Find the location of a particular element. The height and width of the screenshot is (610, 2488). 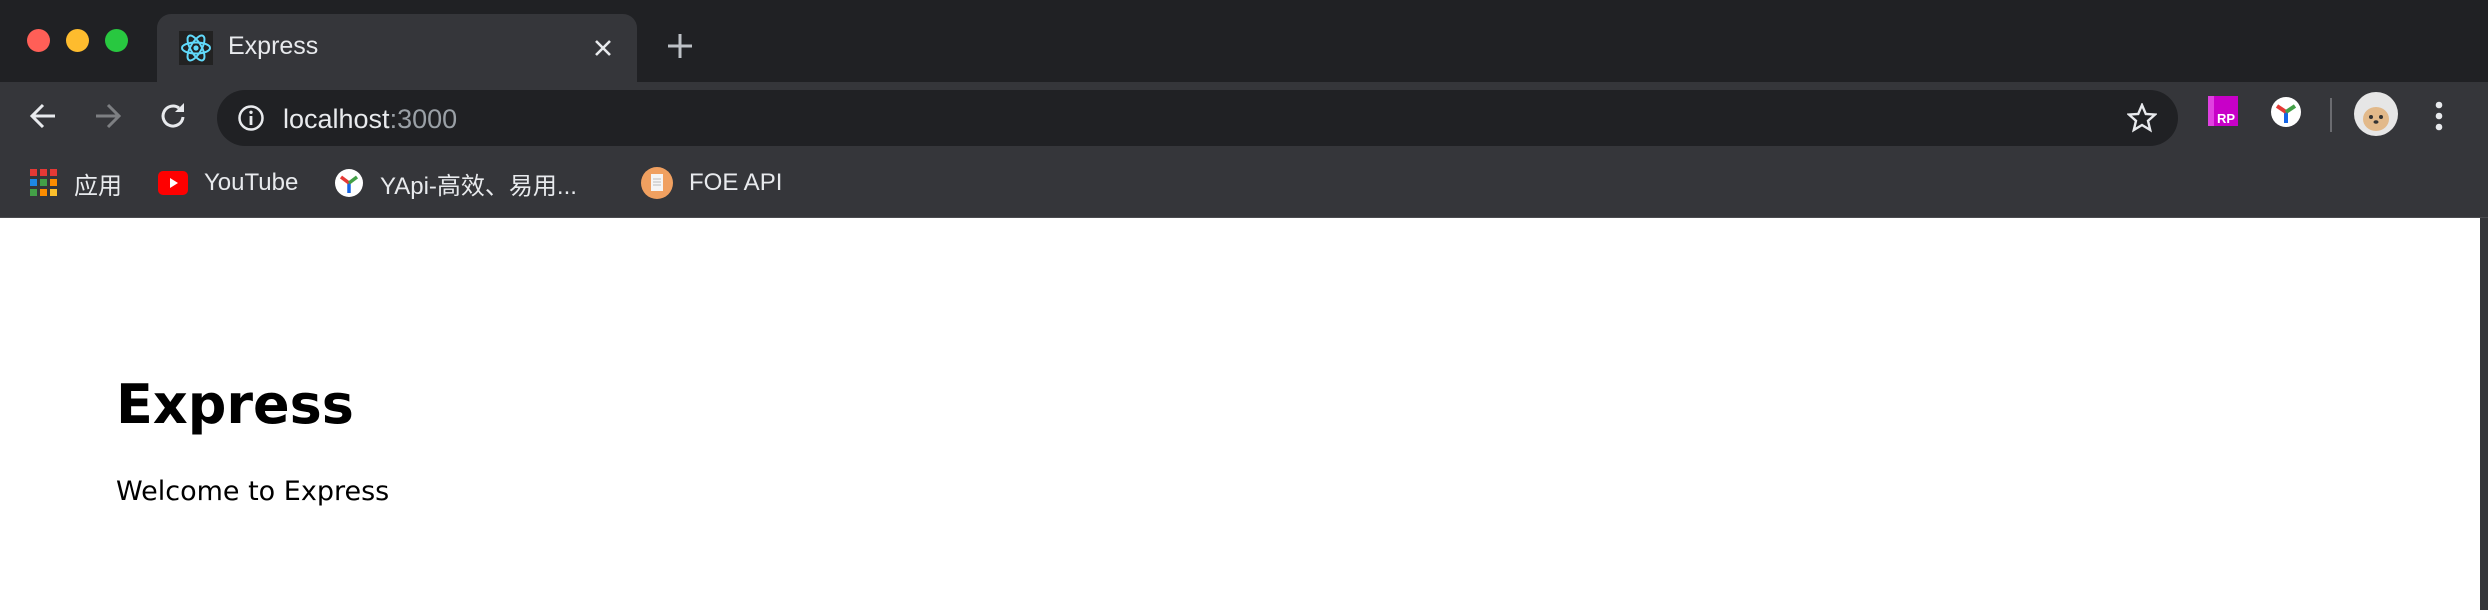

back-button is located at coordinates (43, 116).